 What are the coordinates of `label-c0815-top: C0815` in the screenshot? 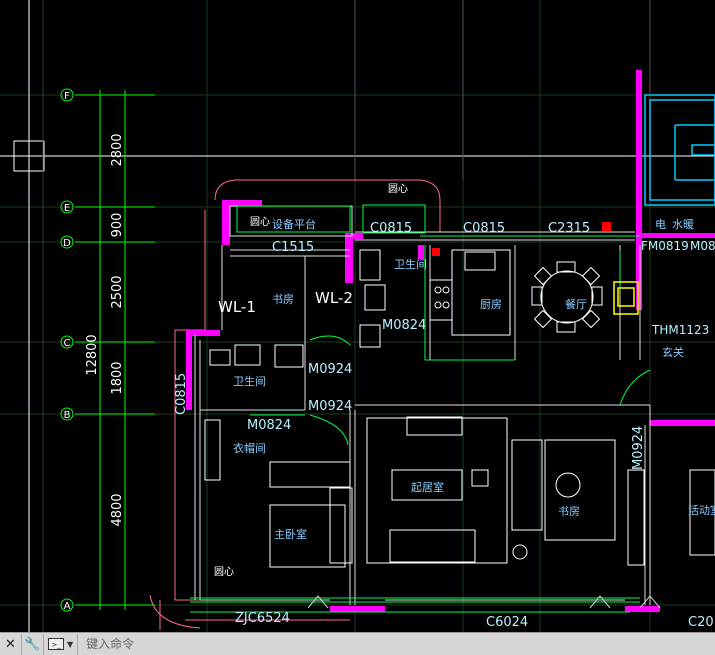 It's located at (391, 228).